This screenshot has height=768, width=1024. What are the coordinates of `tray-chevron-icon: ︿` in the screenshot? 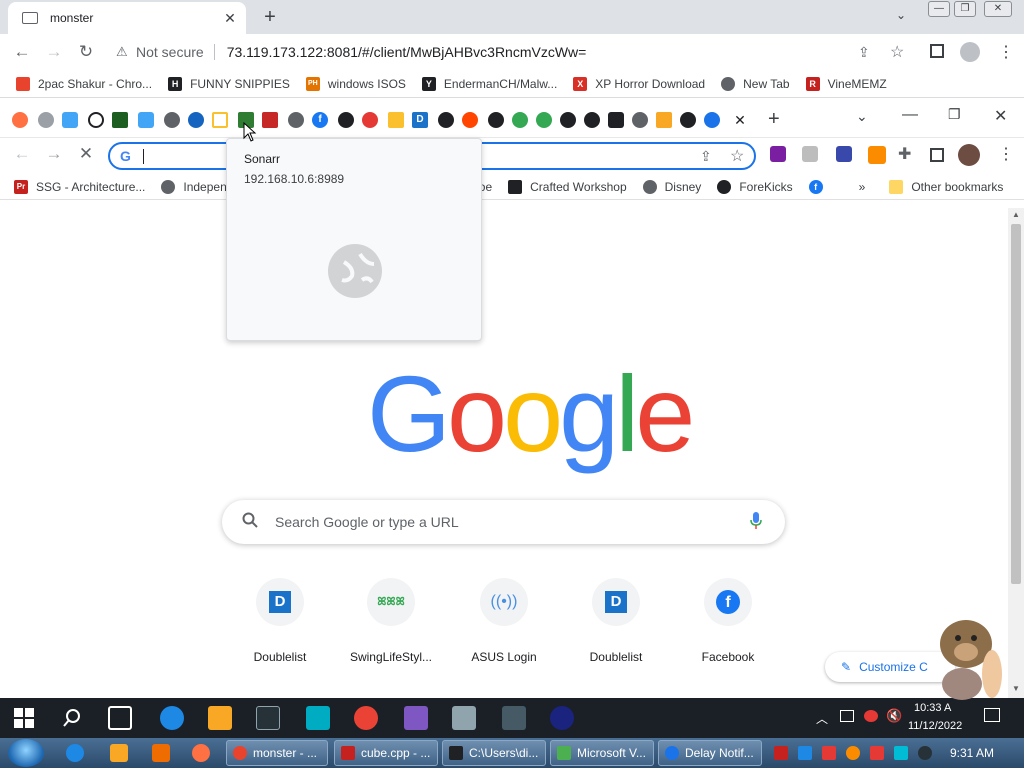 It's located at (822, 718).